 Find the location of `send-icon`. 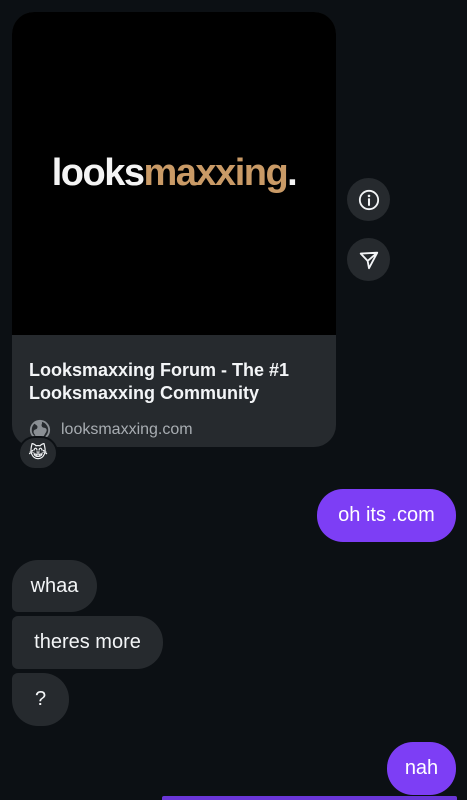

send-icon is located at coordinates (368, 260).